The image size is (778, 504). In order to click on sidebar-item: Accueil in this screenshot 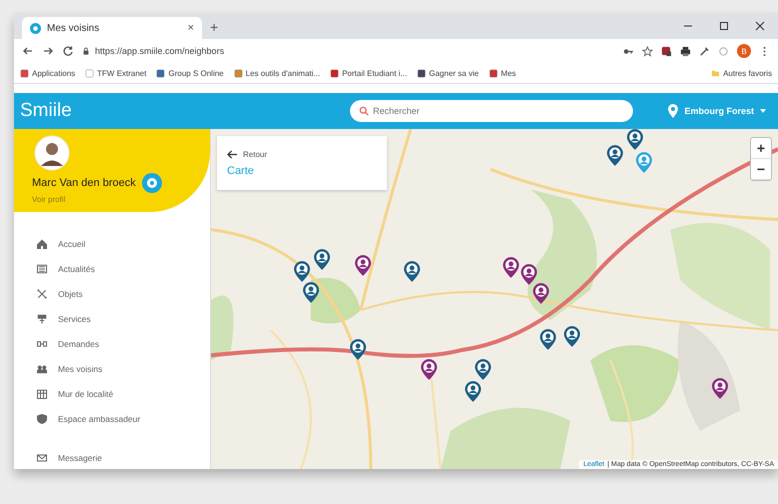, I will do `click(123, 244)`.